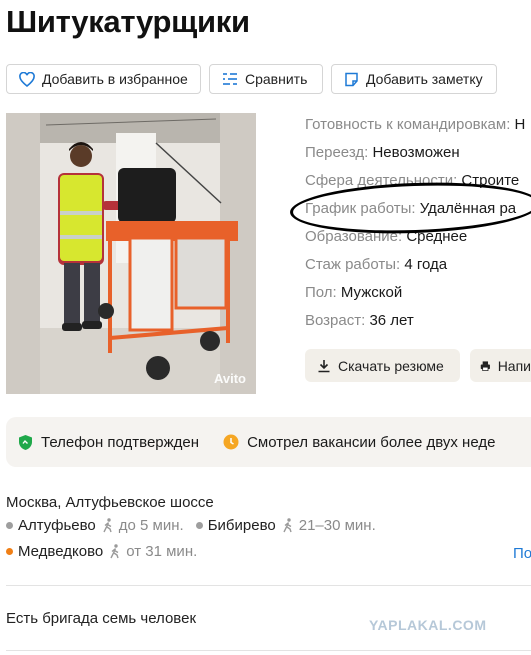  What do you see at coordinates (418, 297) in the screenshot?
I see `detail-gender: Пол: Мужской` at bounding box center [418, 297].